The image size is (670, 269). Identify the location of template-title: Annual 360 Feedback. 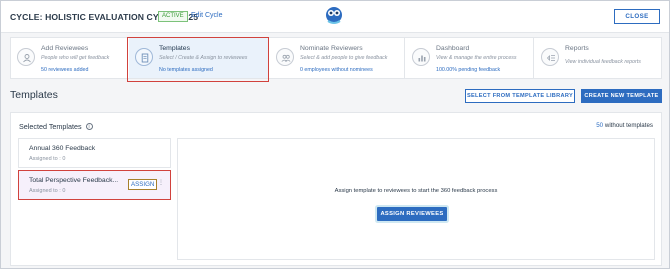
(62, 148).